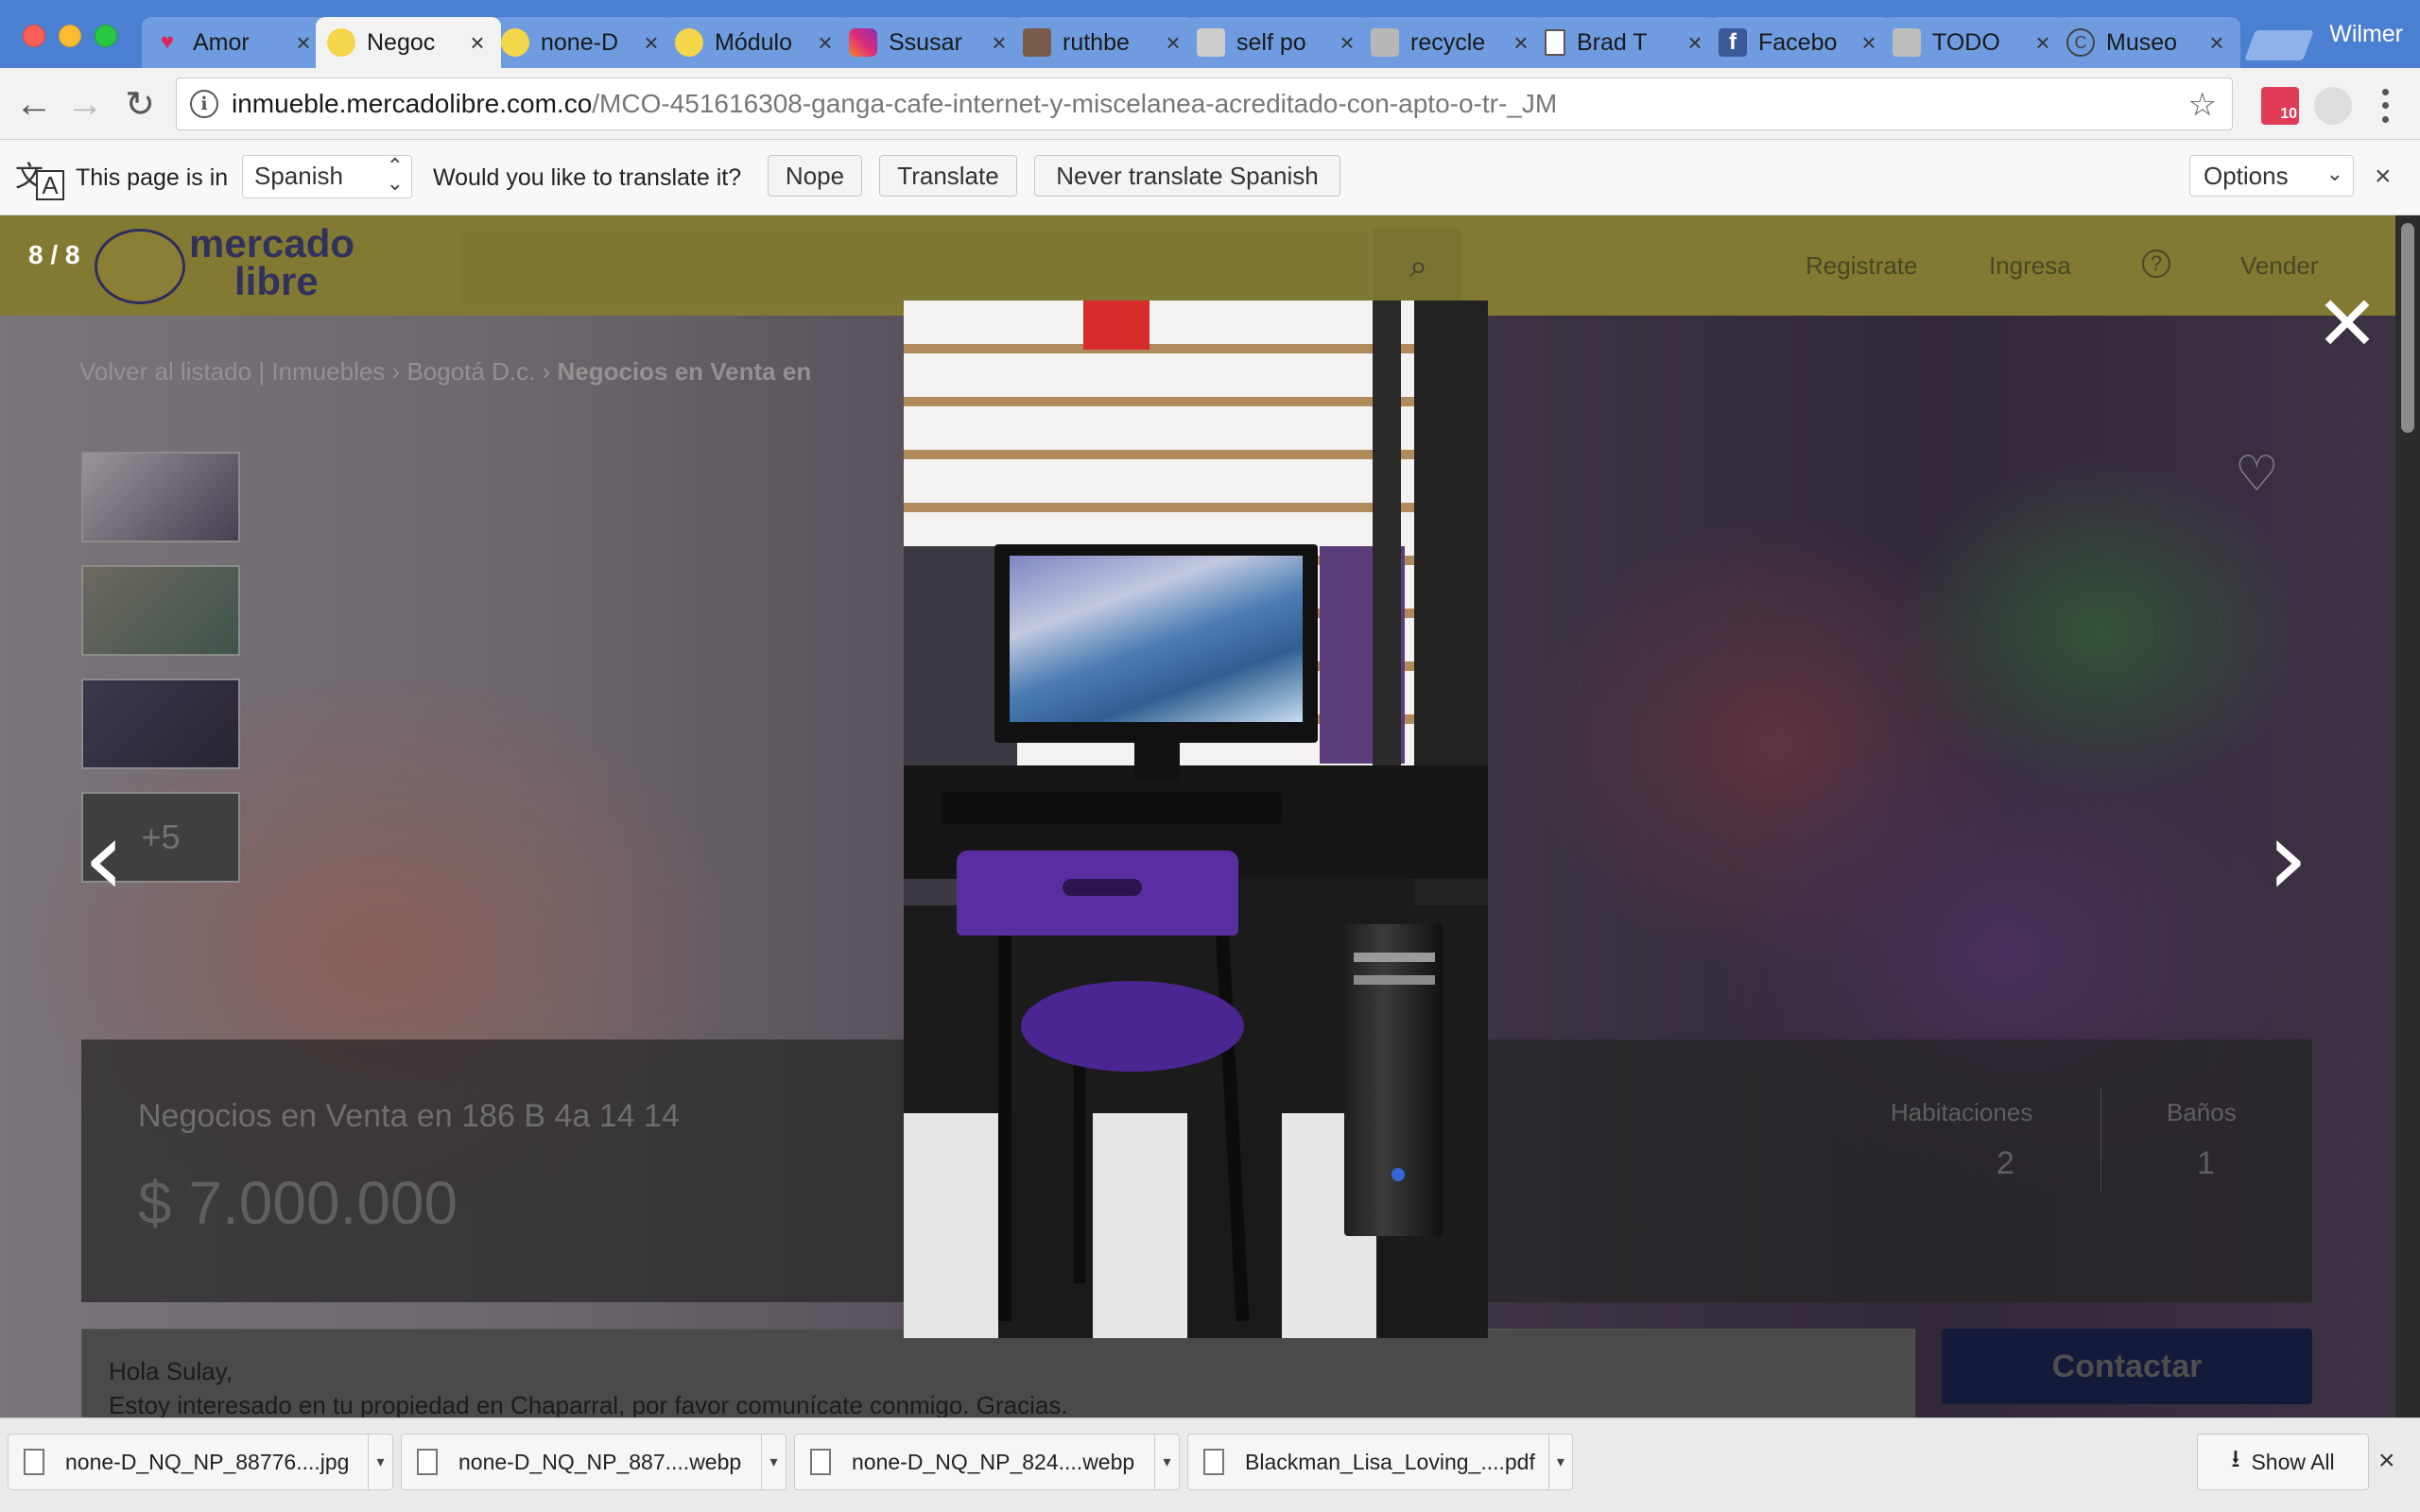 Image resolution: width=2420 pixels, height=1512 pixels. Describe the element at coordinates (2127, 1366) in the screenshot. I see `contact-button: Contactar` at that location.